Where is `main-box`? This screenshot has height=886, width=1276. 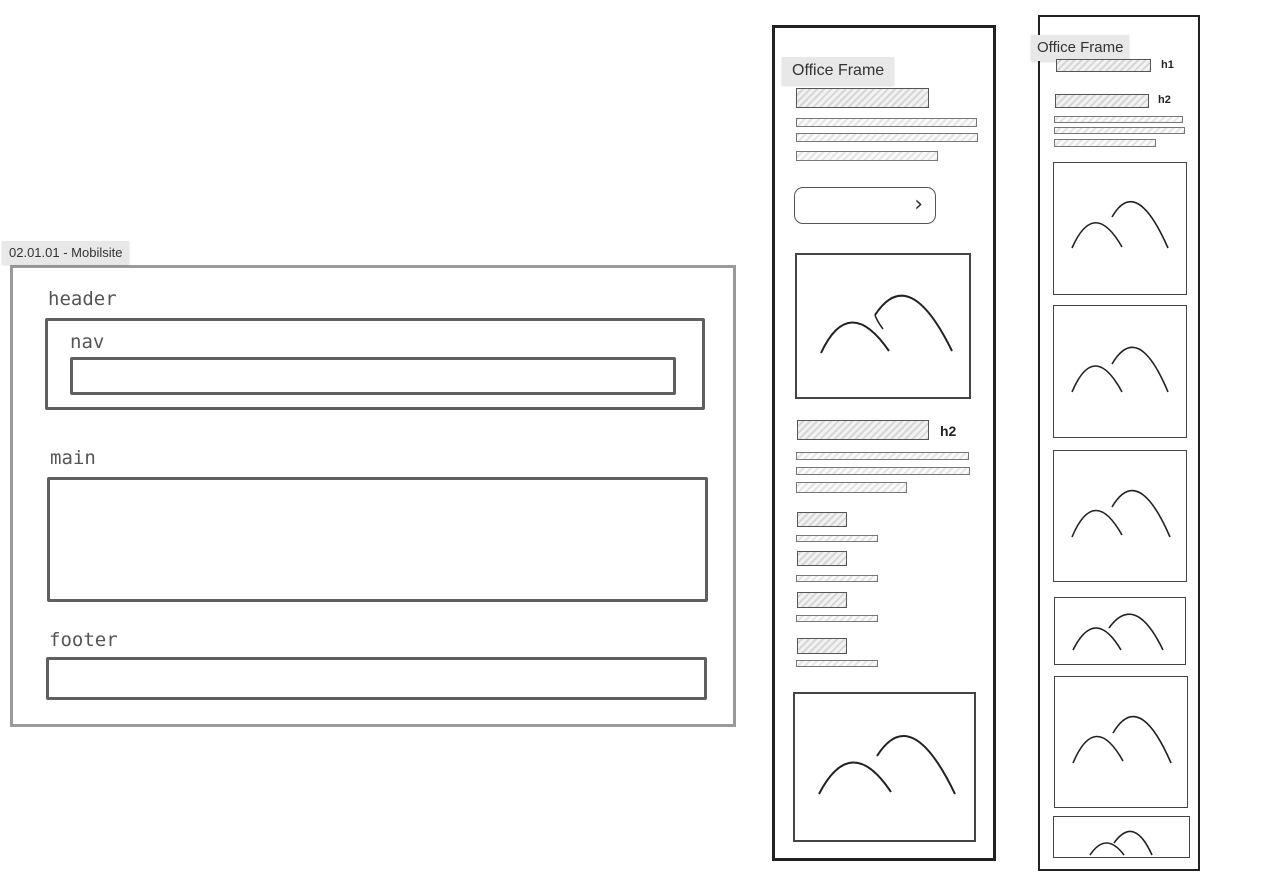
main-box is located at coordinates (377, 539).